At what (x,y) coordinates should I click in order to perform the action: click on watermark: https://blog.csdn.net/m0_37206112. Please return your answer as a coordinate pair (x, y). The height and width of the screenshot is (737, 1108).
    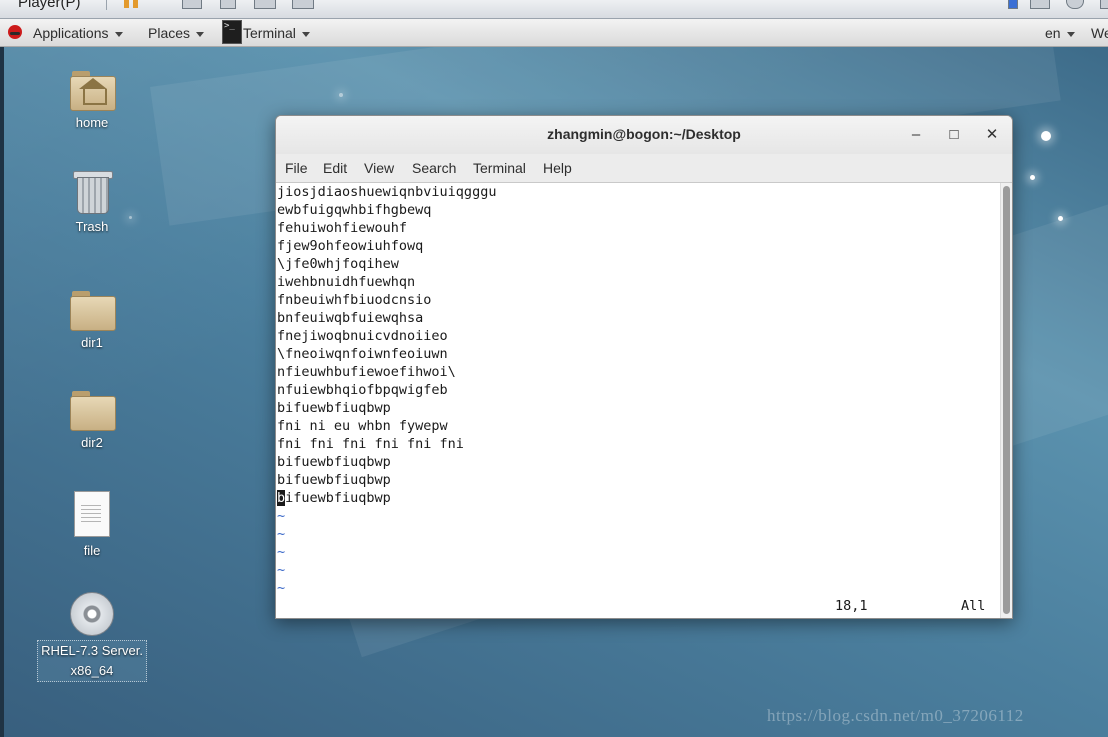
    Looking at the image, I should click on (895, 715).